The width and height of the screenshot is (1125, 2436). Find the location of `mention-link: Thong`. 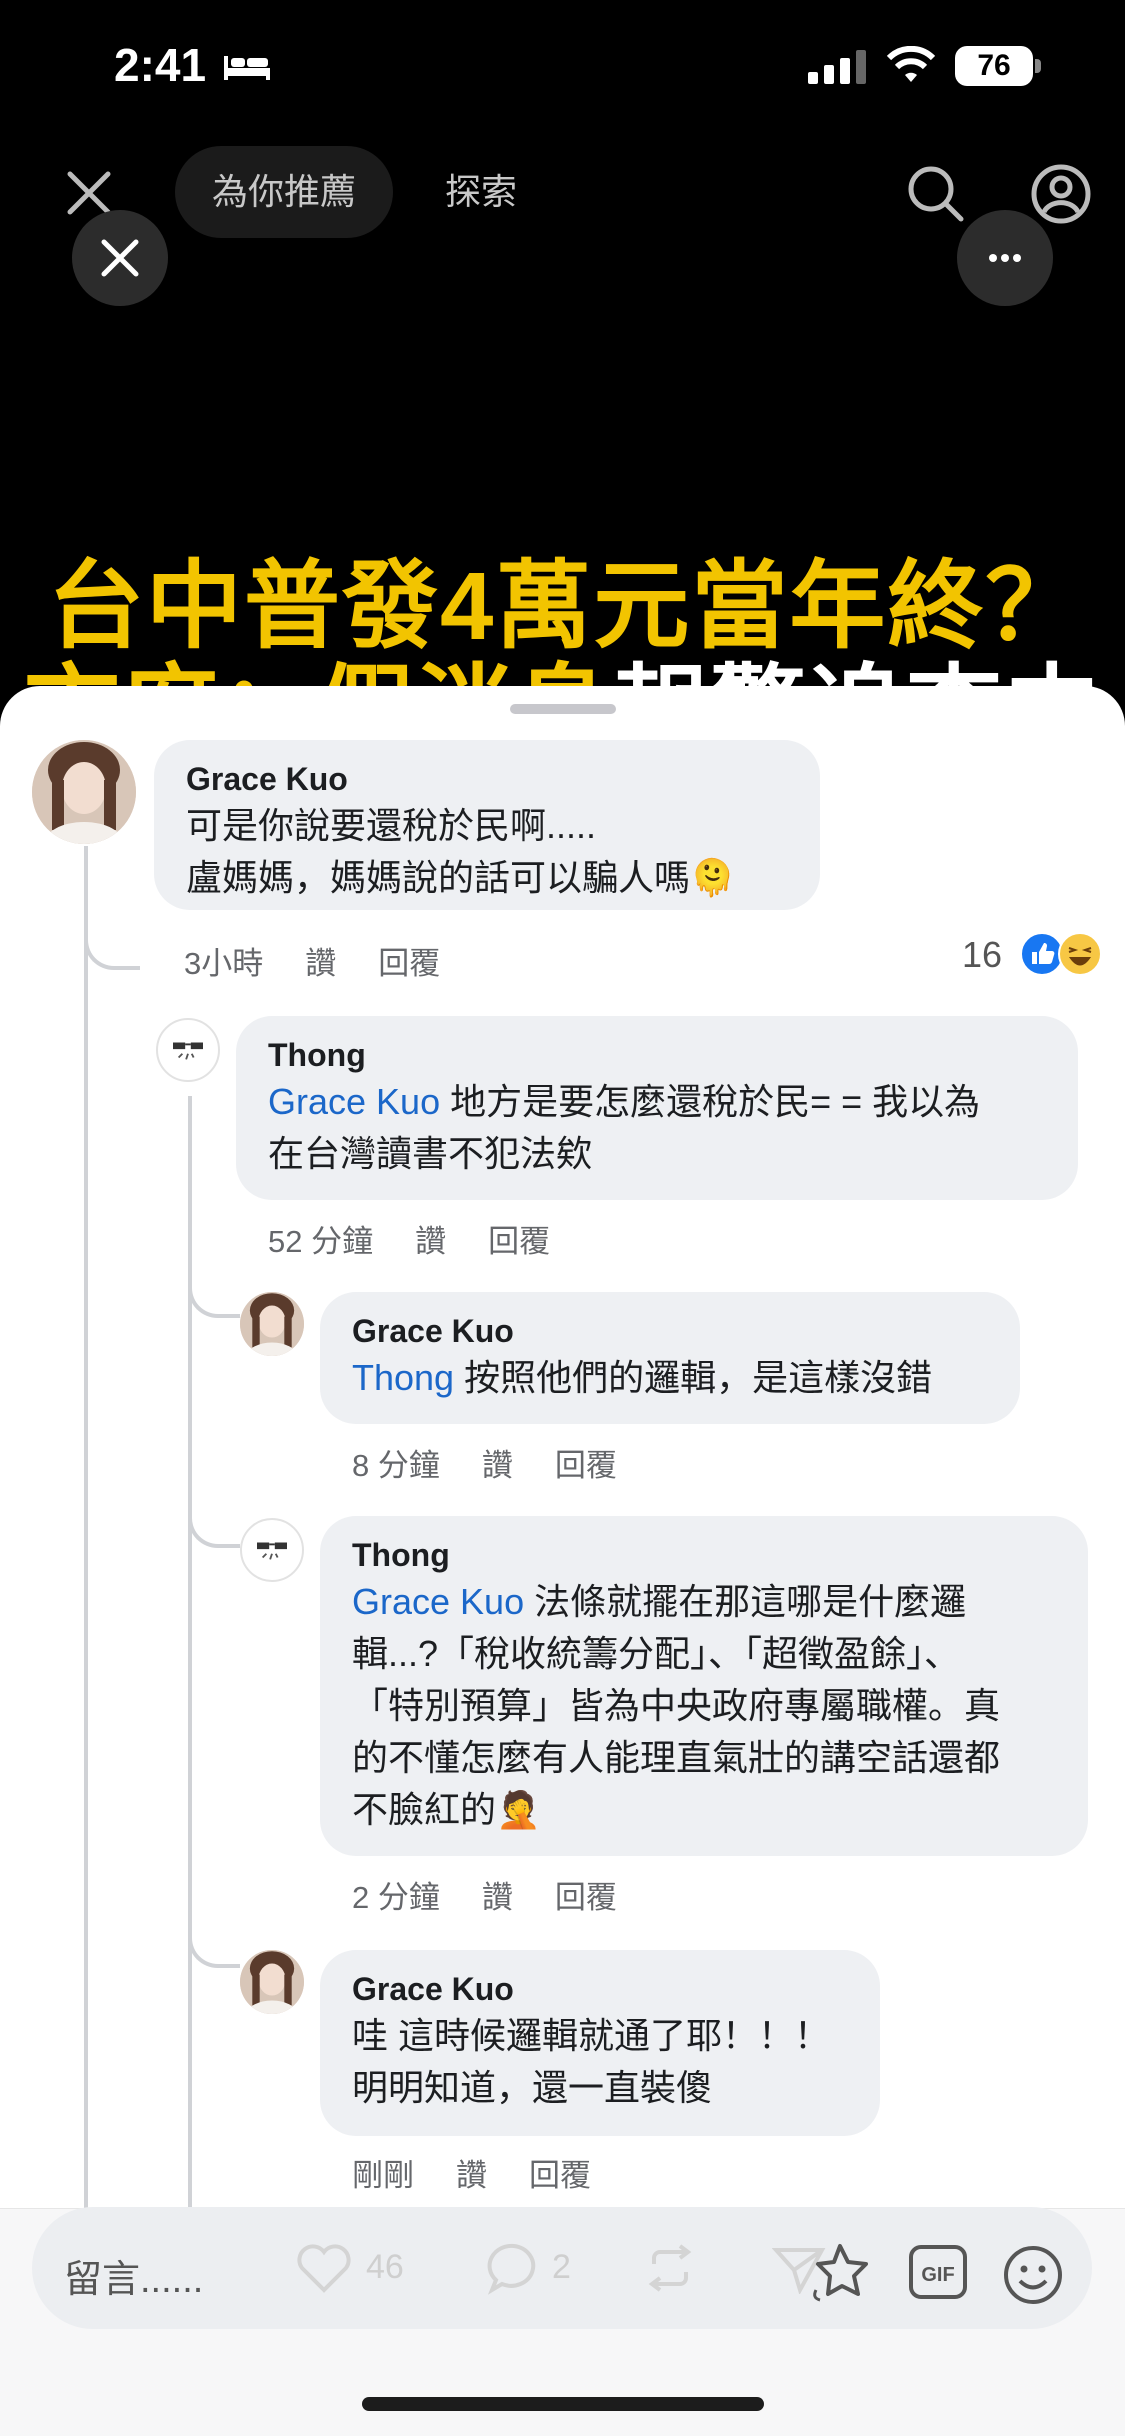

mention-link: Thong is located at coordinates (403, 1377).